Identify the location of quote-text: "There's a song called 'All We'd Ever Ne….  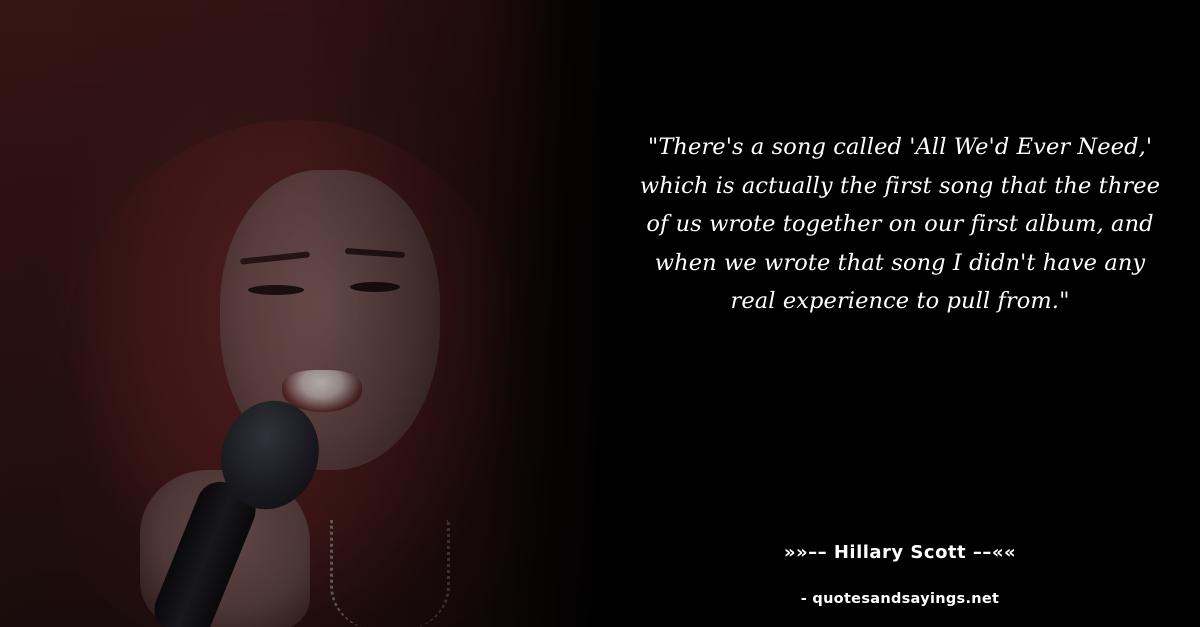
(900, 224).